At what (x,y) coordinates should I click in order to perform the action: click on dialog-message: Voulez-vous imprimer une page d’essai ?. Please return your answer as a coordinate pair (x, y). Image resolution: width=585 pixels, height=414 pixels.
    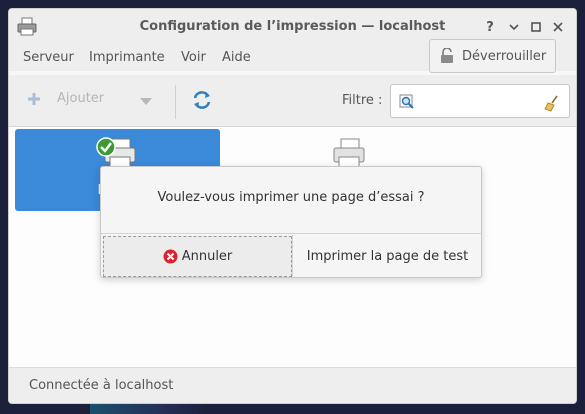
    Looking at the image, I should click on (291, 197).